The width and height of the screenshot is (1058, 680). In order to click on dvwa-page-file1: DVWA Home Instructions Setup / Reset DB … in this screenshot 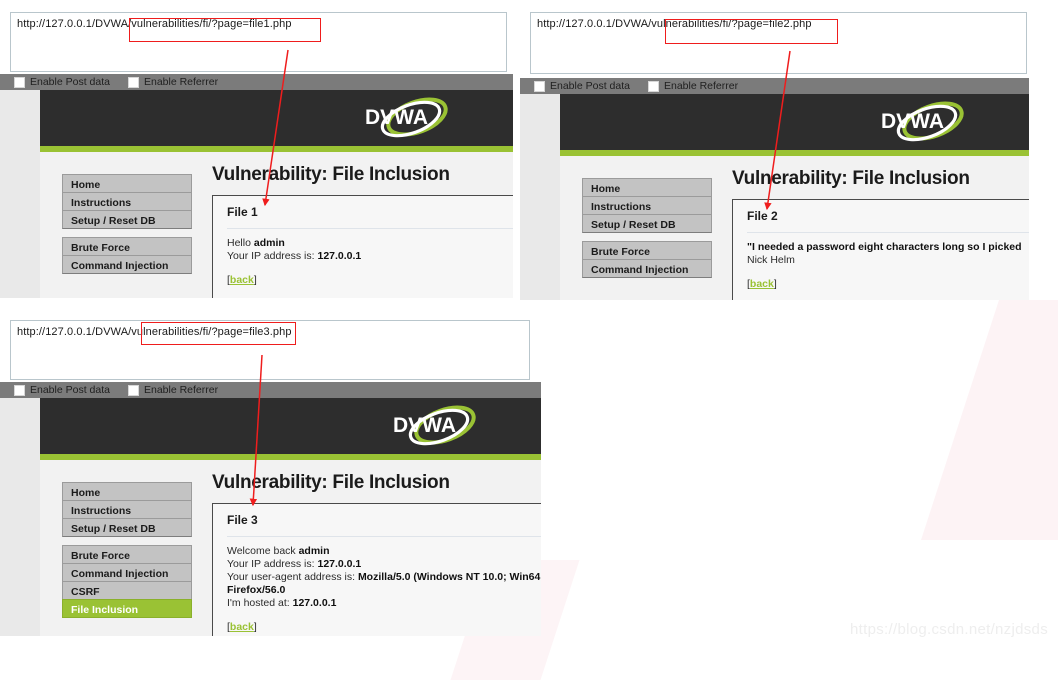, I will do `click(256, 194)`.